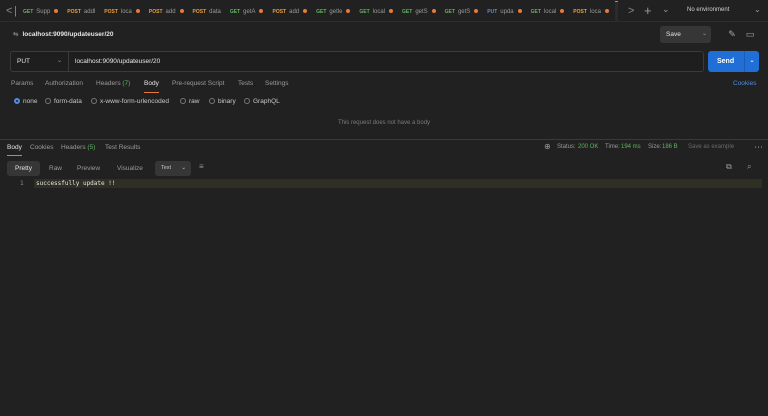 The width and height of the screenshot is (768, 416). Describe the element at coordinates (726, 61) in the screenshot. I see `send-label: Send` at that location.